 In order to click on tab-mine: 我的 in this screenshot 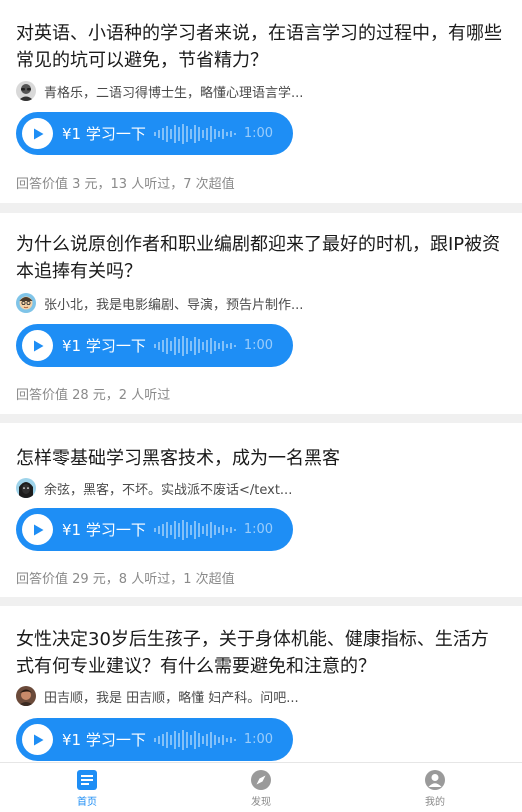, I will do `click(435, 788)`.